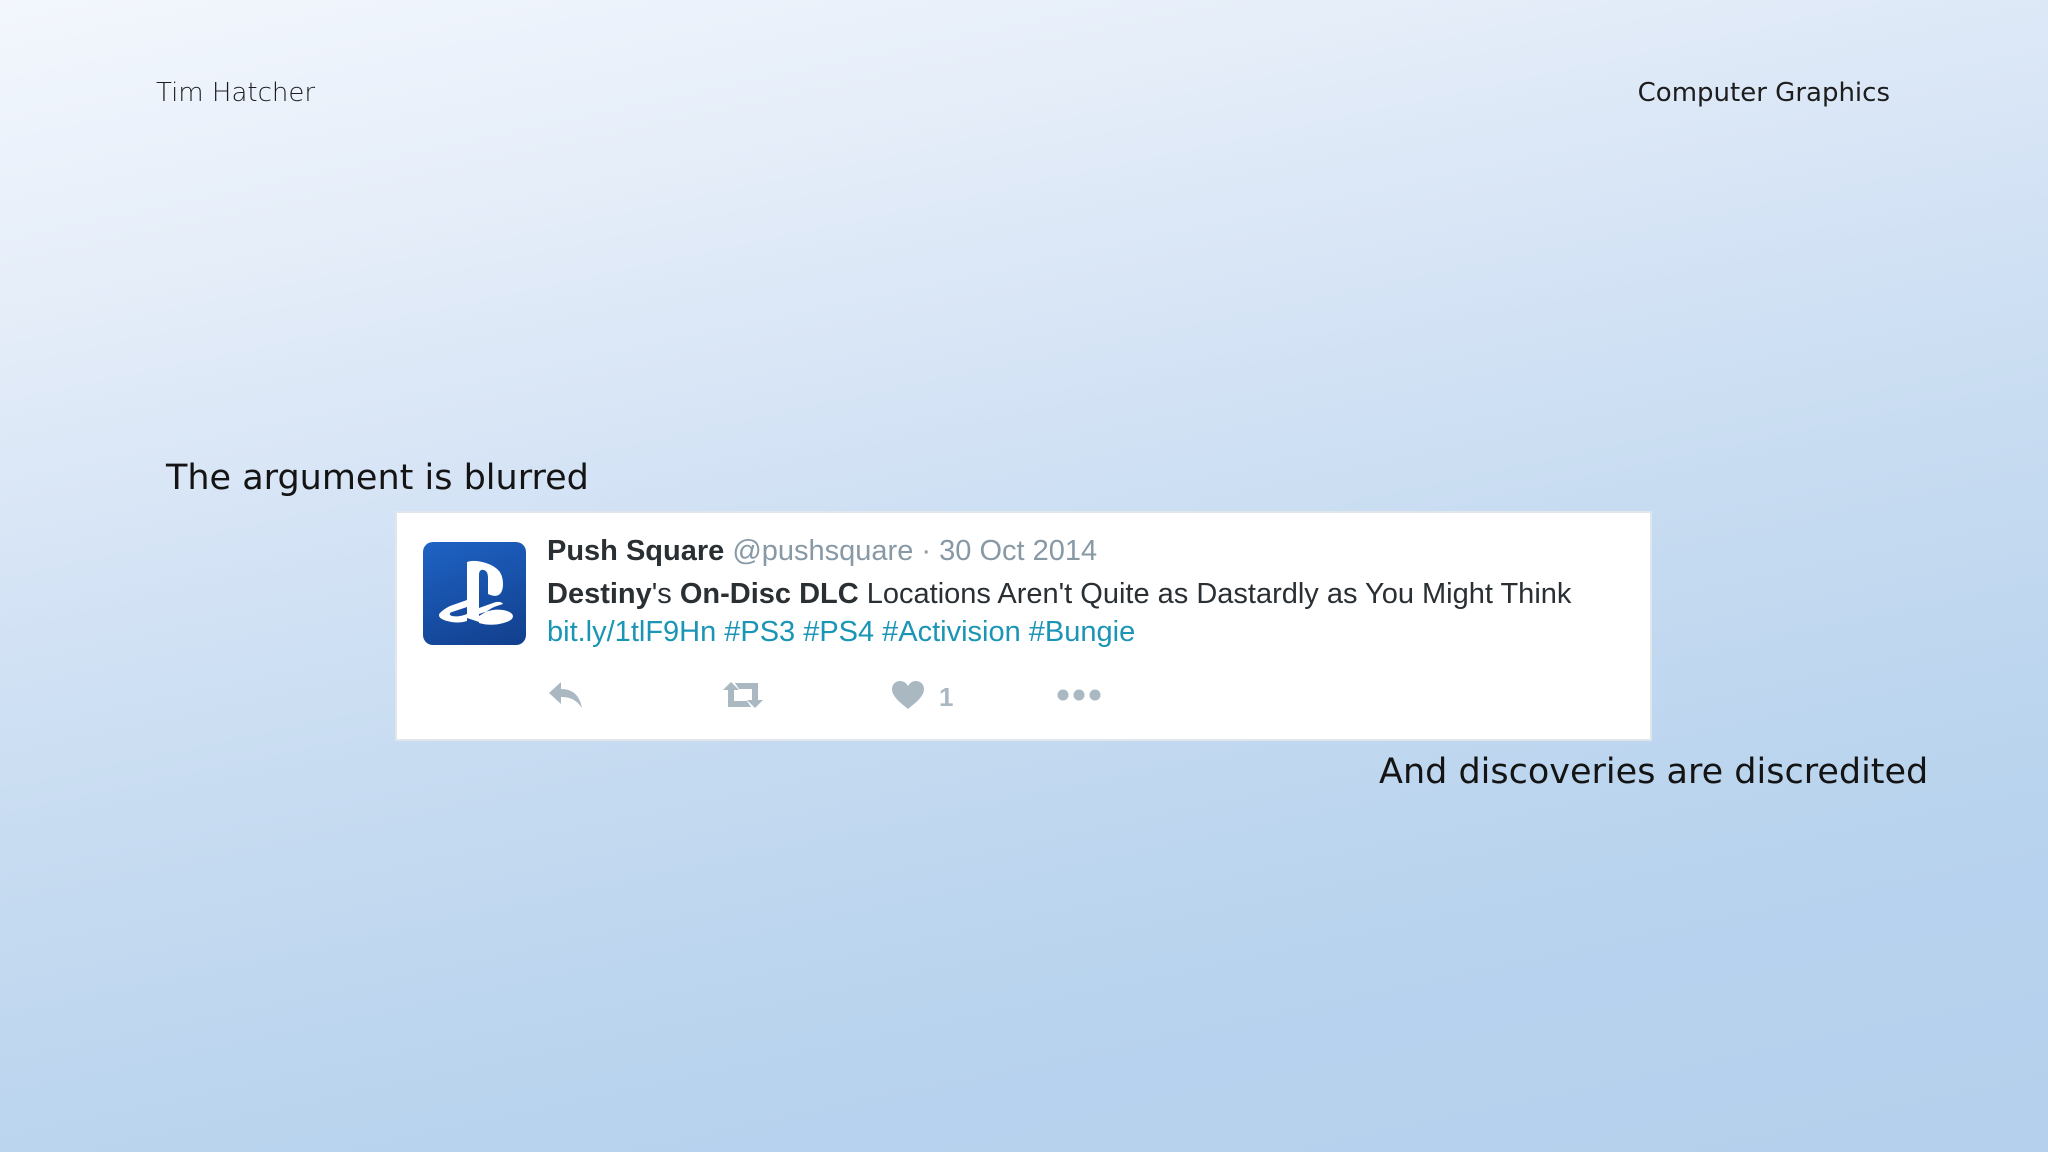 This screenshot has height=1152, width=2048. I want to click on tweet-links: bit.ly/1tlF9Hn #PS3 #PS4 #Activision #Bungie, so click(845, 632).